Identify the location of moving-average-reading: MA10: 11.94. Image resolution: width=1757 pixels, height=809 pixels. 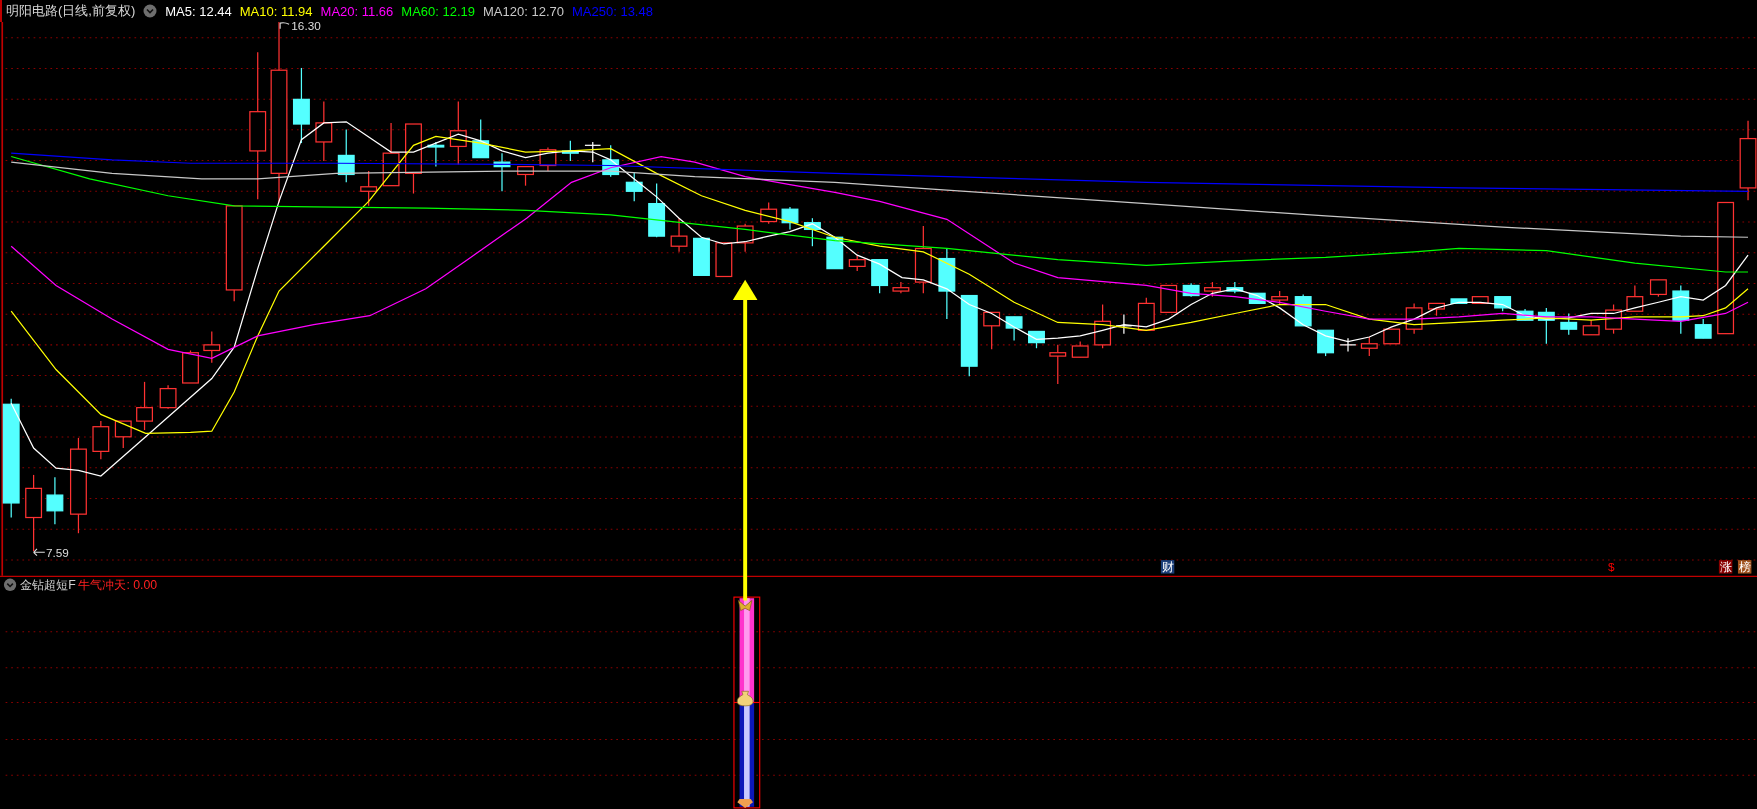
(276, 11).